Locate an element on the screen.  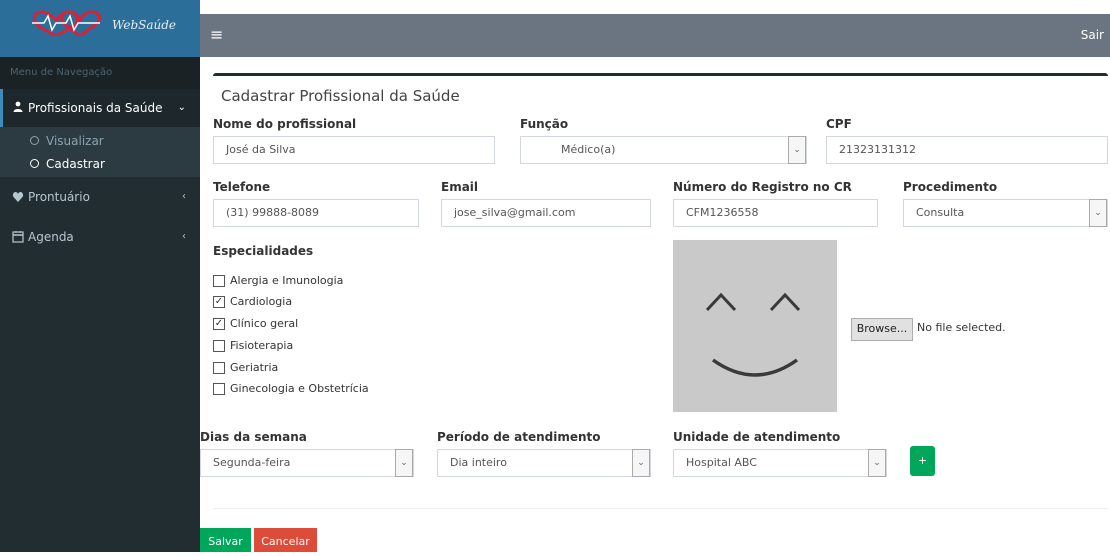
submenu-item-cadastrar: Cadastrar is located at coordinates (100, 164).